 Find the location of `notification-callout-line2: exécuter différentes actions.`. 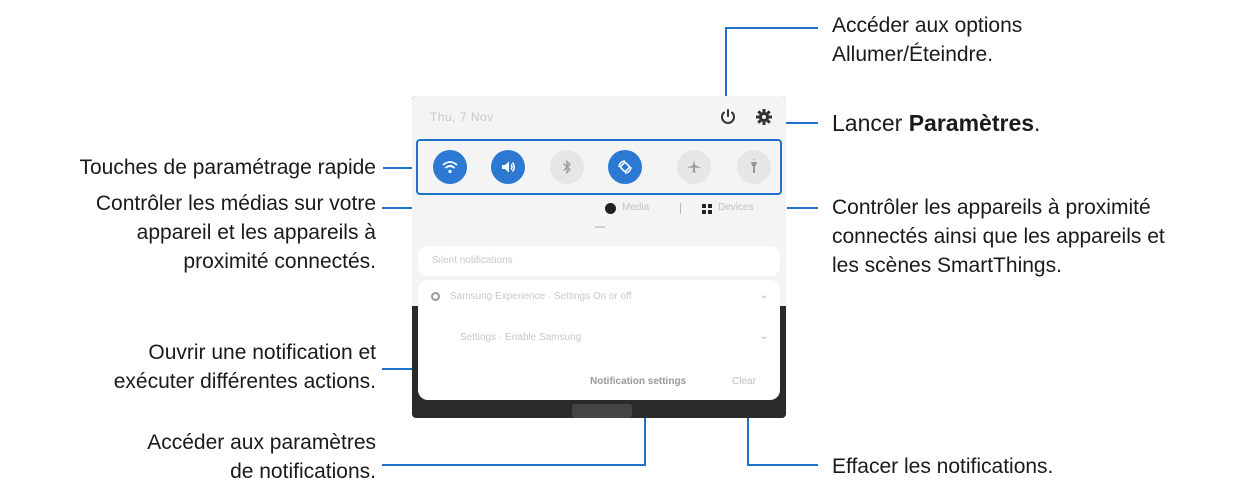

notification-callout-line2: exécuter différentes actions. is located at coordinates (244, 381).